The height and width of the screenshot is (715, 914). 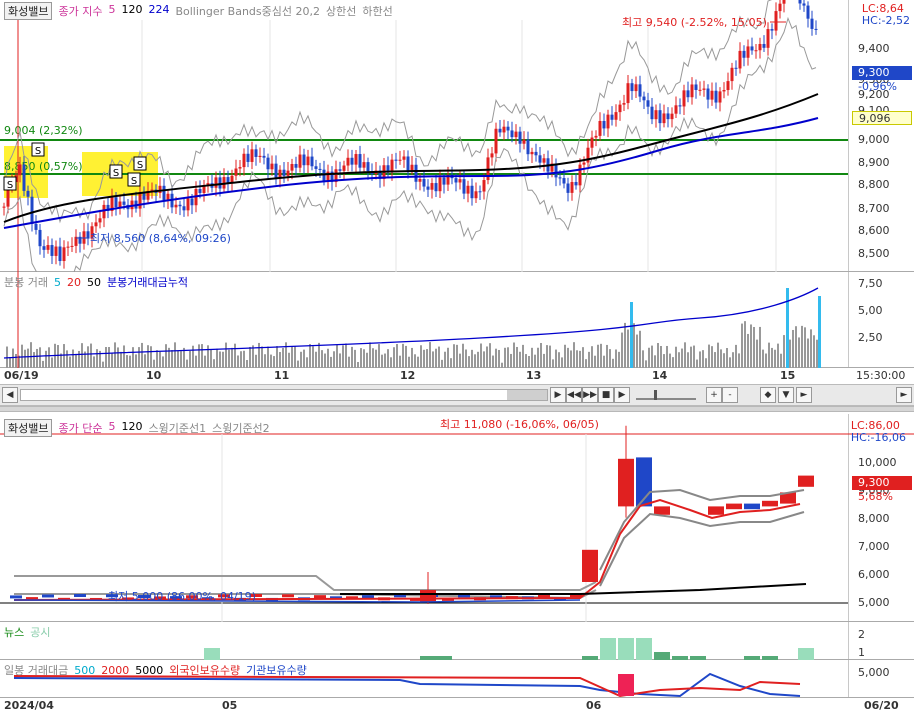 What do you see at coordinates (574, 395) in the screenshot?
I see `rewind-button: ◀◀` at bounding box center [574, 395].